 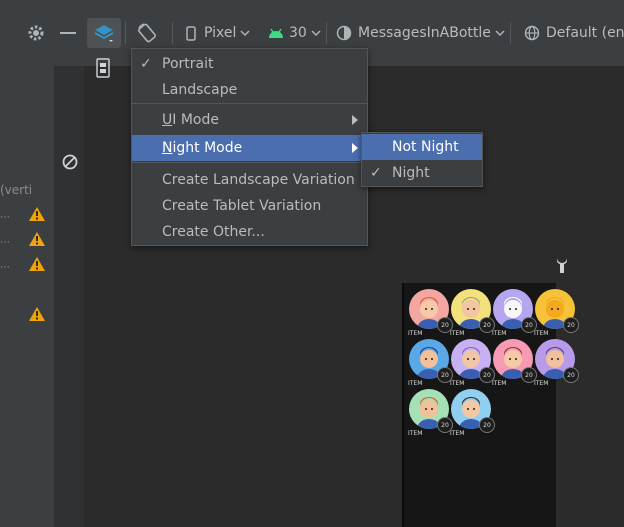 What do you see at coordinates (424, 33) in the screenshot?
I see `theme-name: MessagesInABottle` at bounding box center [424, 33].